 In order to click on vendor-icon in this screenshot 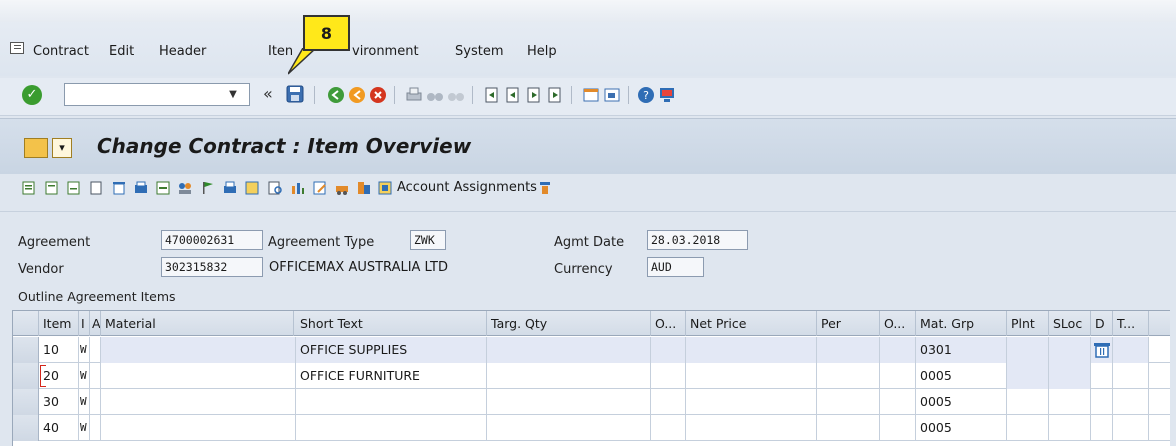, I will do `click(342, 188)`.